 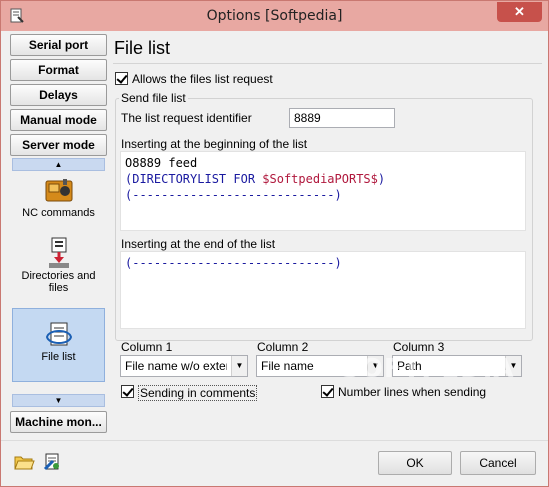 What do you see at coordinates (52, 462) in the screenshot?
I see `save-settings-icon` at bounding box center [52, 462].